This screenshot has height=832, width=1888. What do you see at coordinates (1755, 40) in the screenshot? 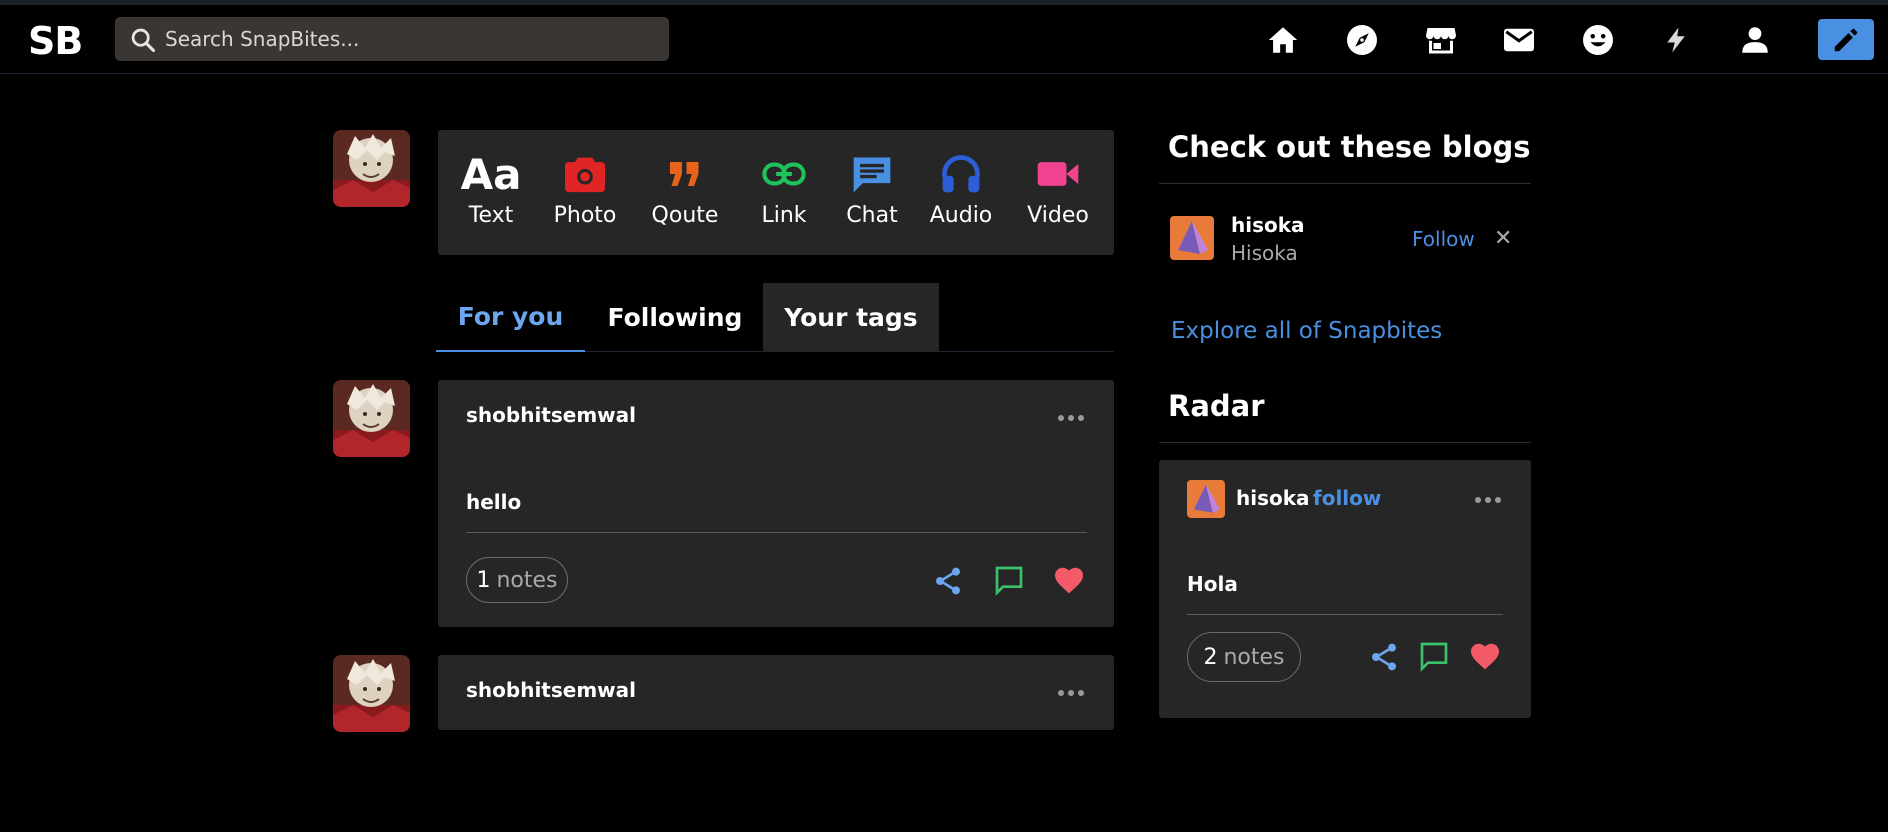
I see `account-icon` at bounding box center [1755, 40].